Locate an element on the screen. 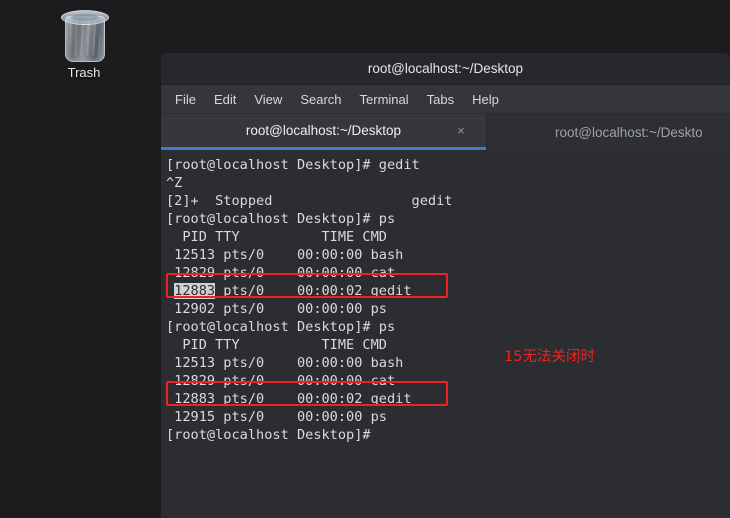  tab-active: root@localhost:~/Desktop × is located at coordinates (323, 132).